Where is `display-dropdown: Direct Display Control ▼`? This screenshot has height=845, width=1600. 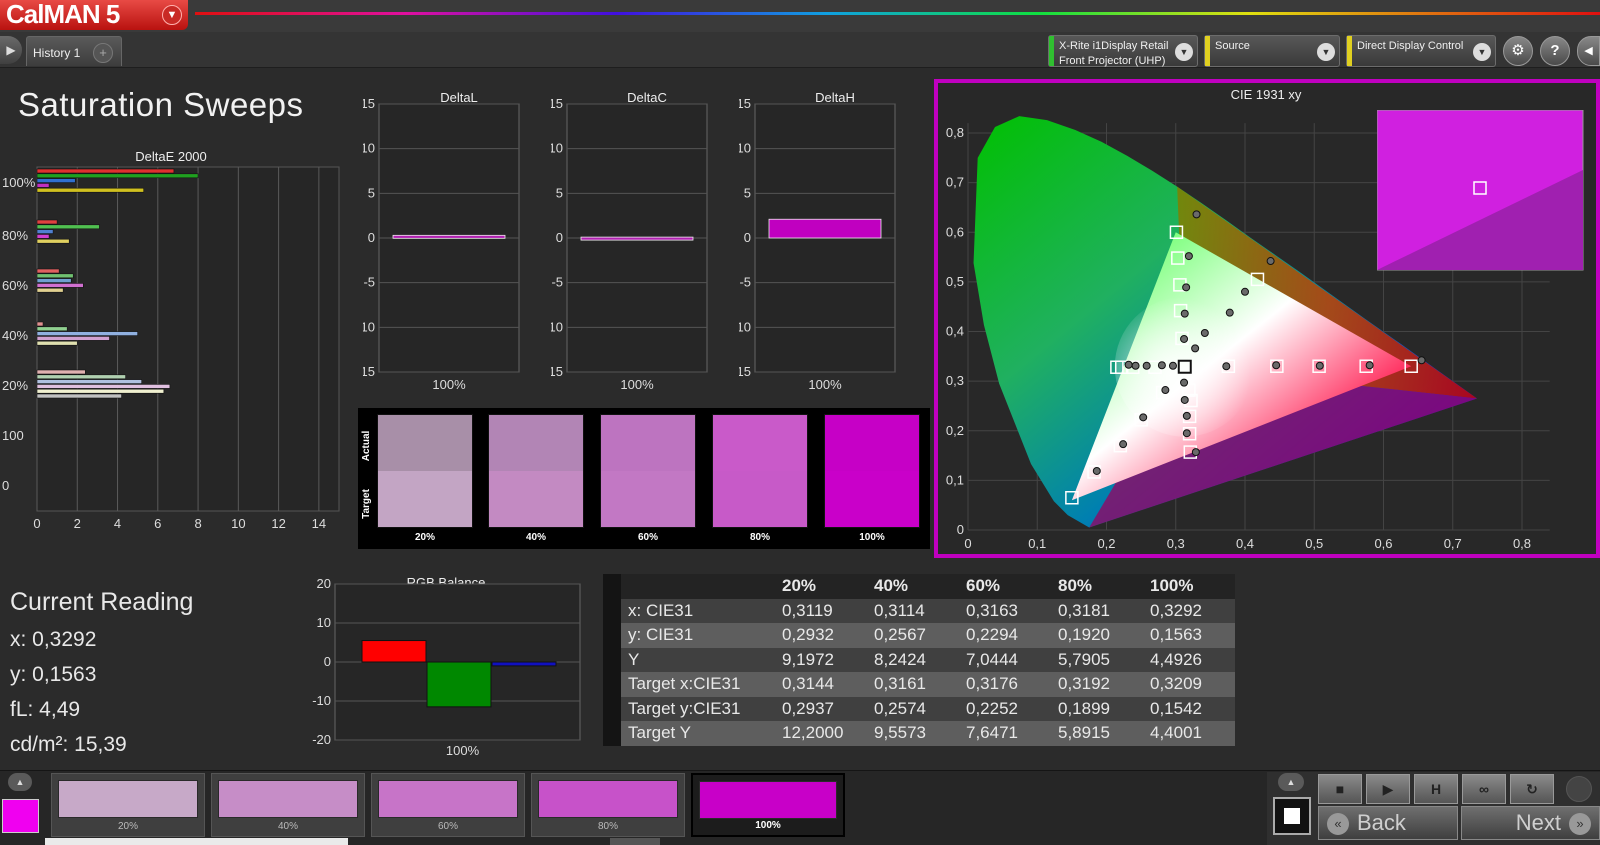 display-dropdown: Direct Display Control ▼ is located at coordinates (1421, 51).